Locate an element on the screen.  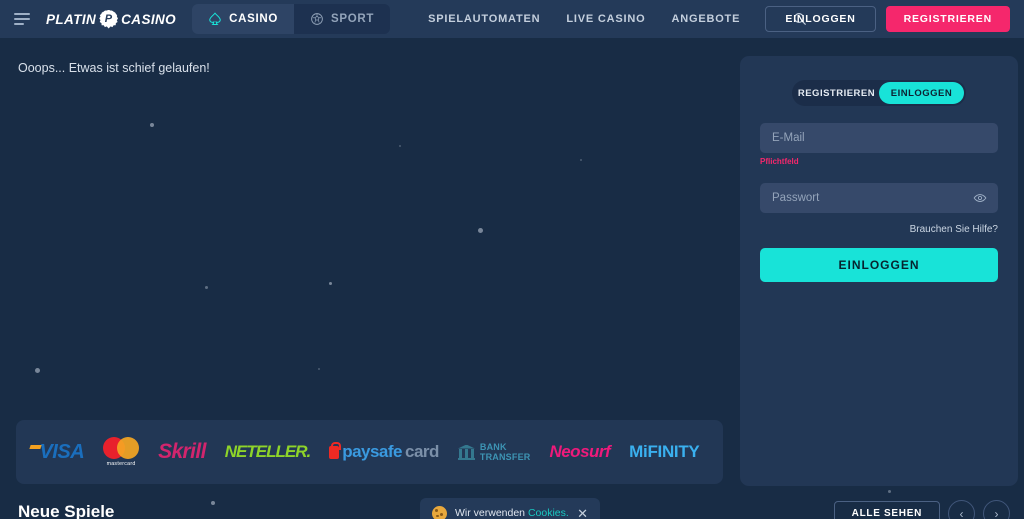
mastercard-logo: mastercard is located at coordinates (121, 452).